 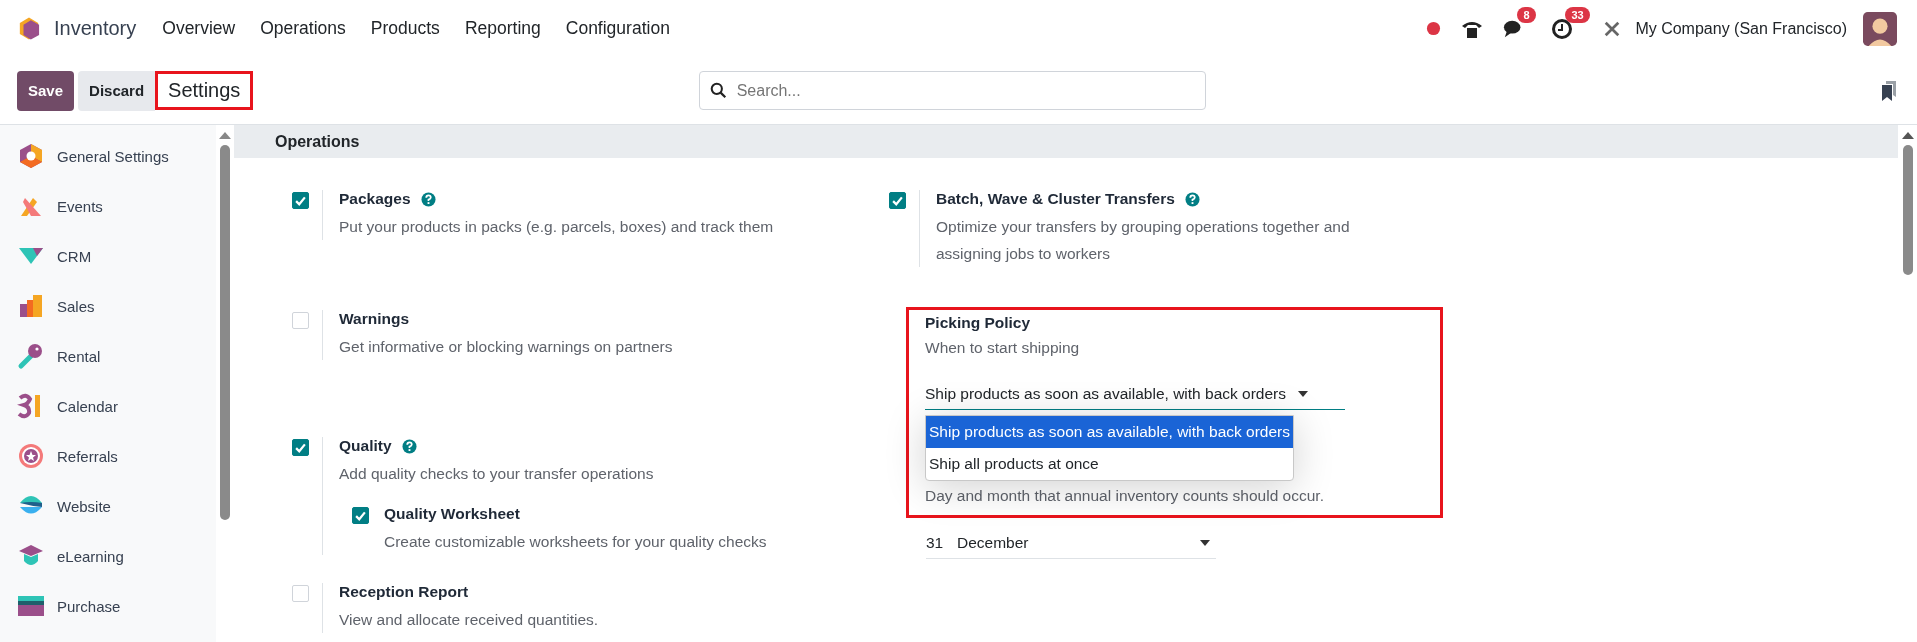 I want to click on clock-icon, so click(x=1562, y=28).